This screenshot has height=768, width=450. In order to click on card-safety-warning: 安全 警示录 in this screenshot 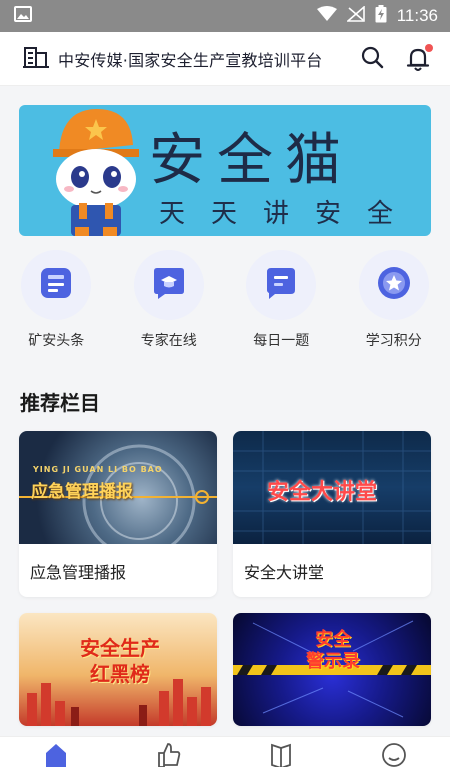, I will do `click(332, 669)`.